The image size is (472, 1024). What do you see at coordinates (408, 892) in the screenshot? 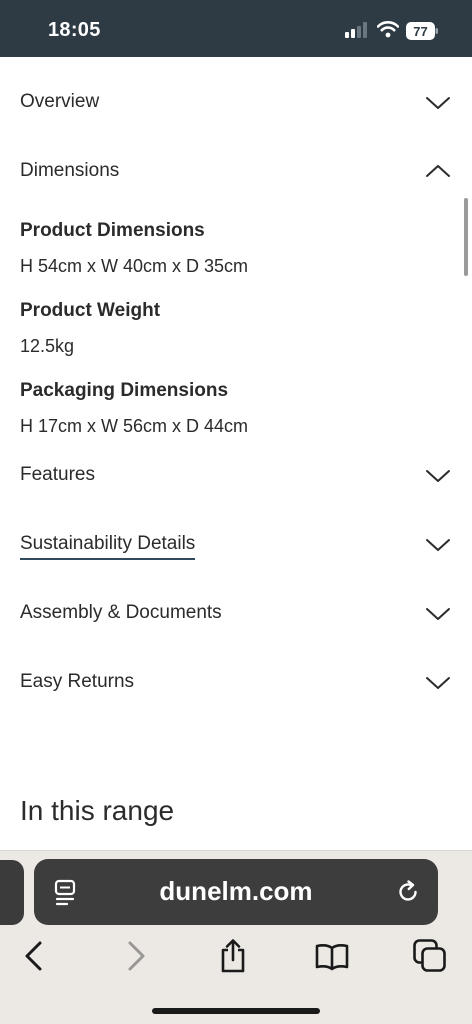
I see `reload-icon` at bounding box center [408, 892].